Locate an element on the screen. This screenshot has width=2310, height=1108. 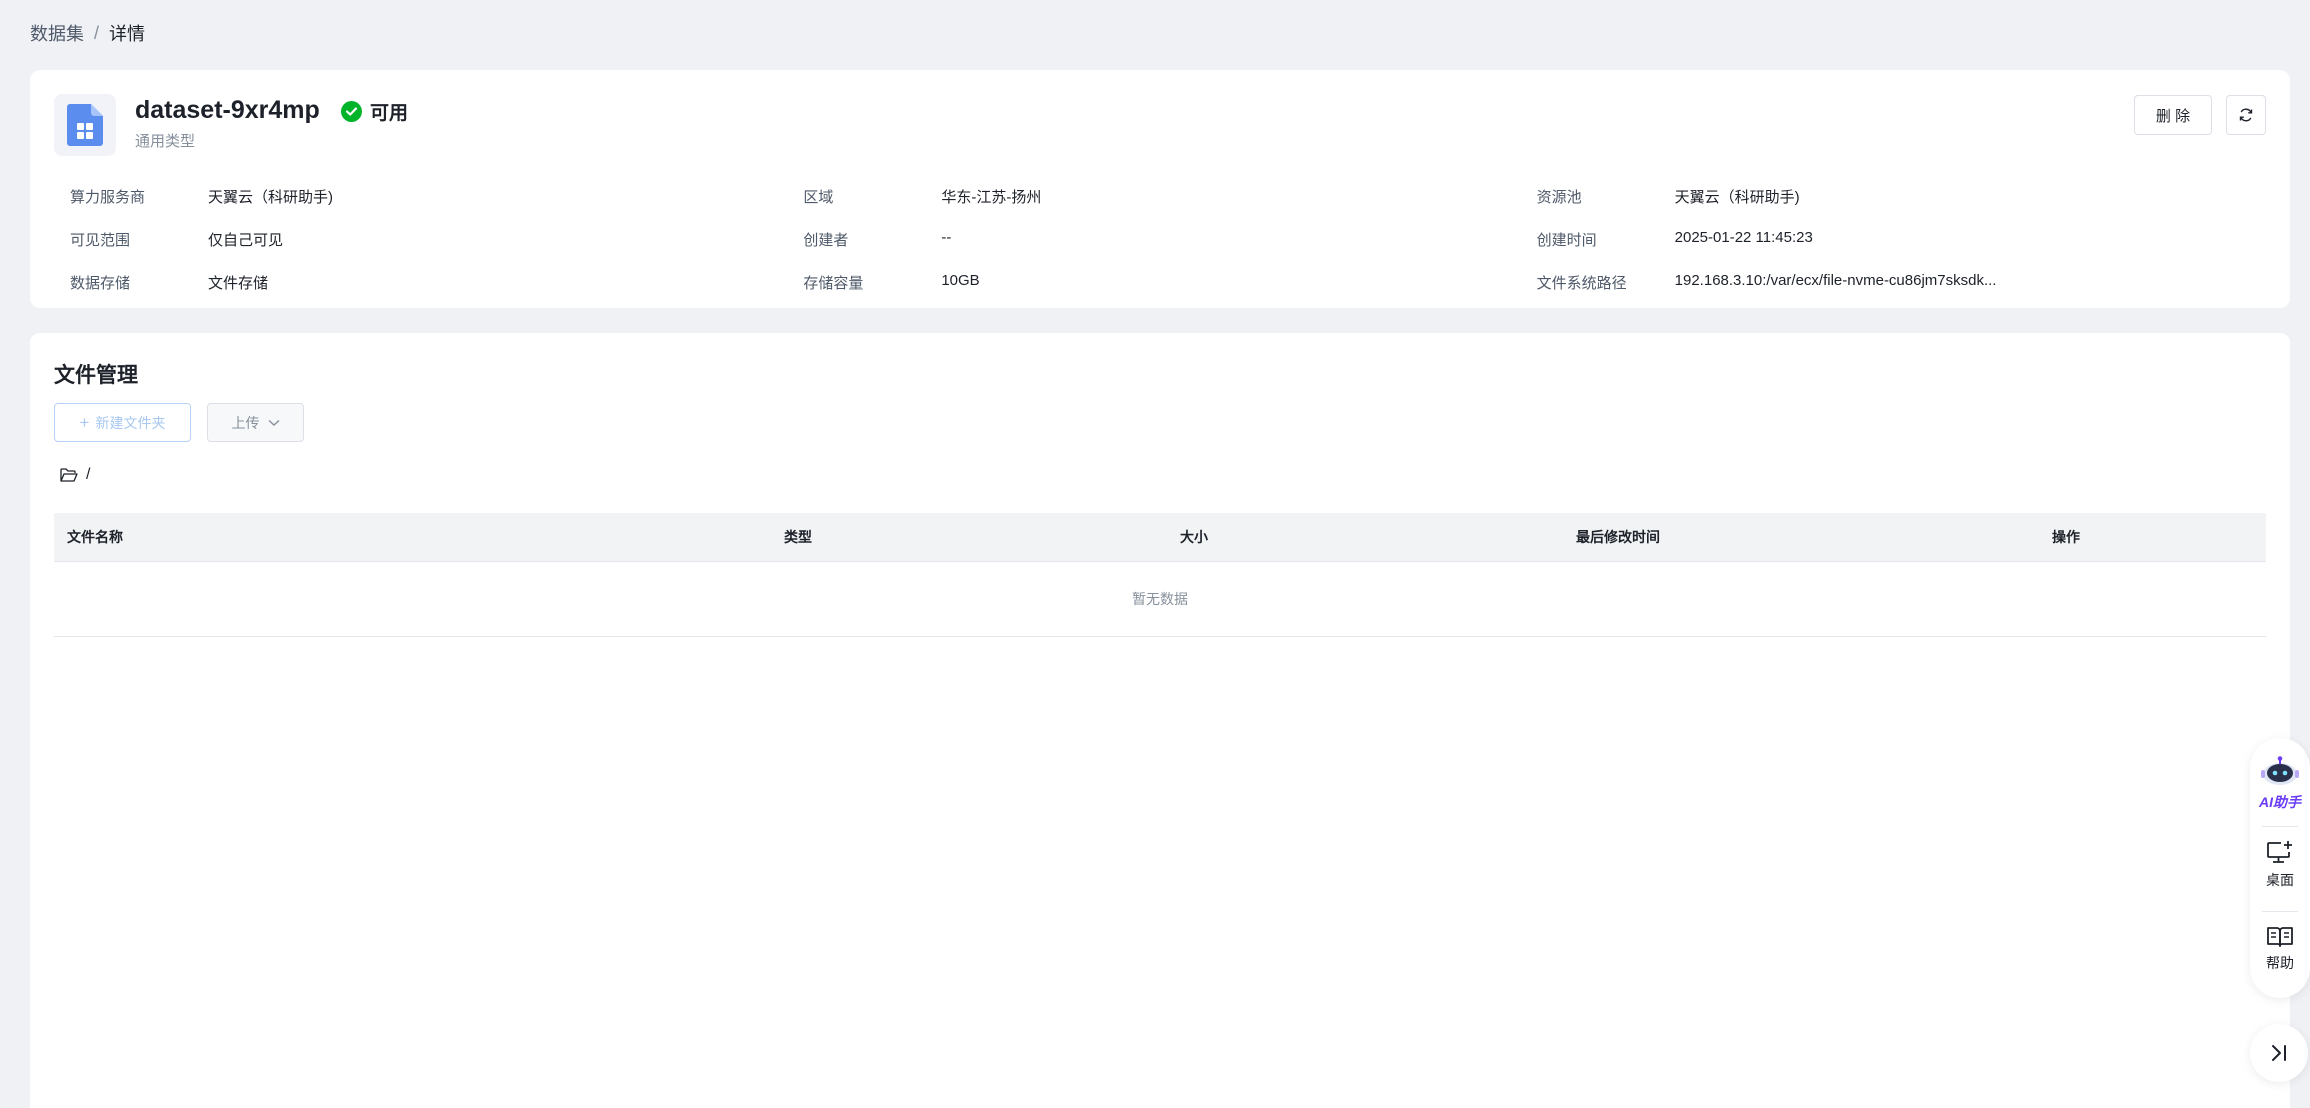
new-folder-label: 新建文件夹 is located at coordinates (130, 422).